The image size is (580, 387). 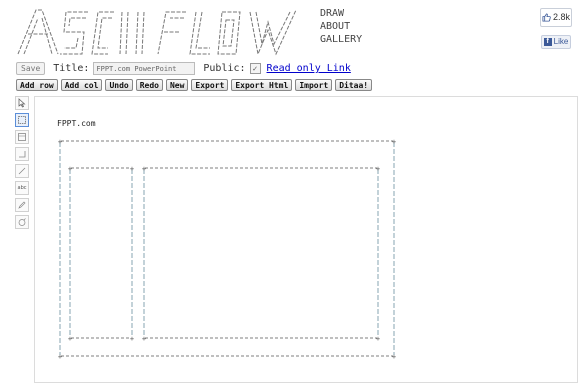 What do you see at coordinates (37, 85) in the screenshot?
I see `add-row-button: Add row` at bounding box center [37, 85].